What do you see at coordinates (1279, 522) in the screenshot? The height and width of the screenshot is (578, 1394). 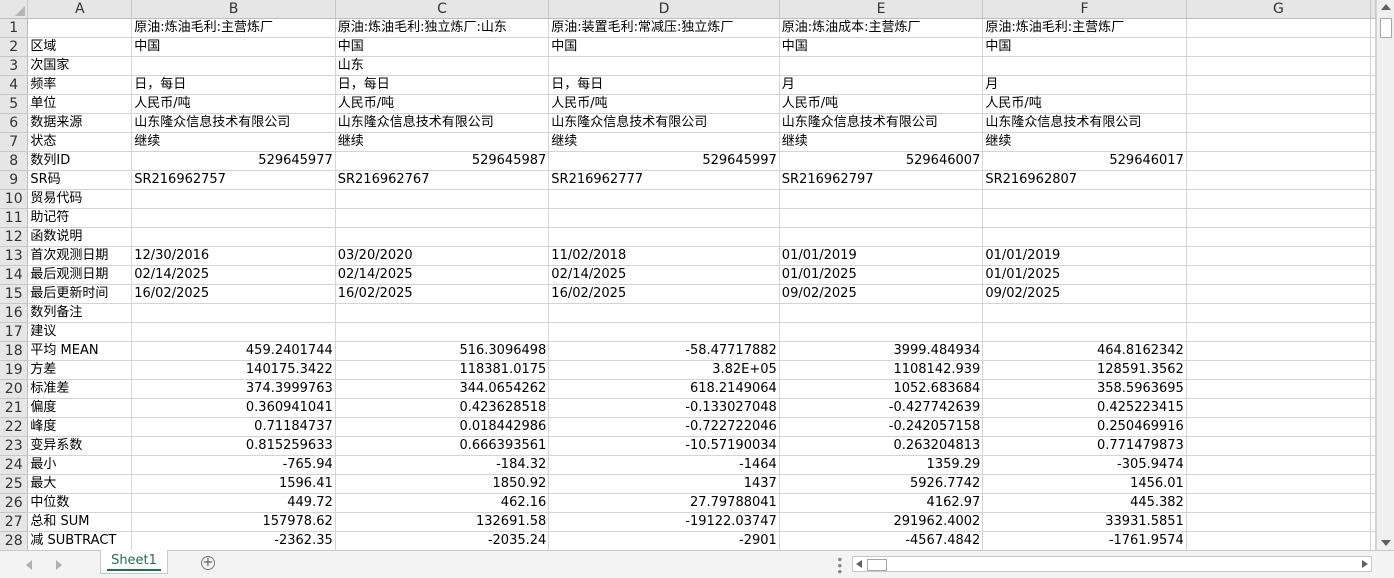 I see `cell-g27` at bounding box center [1279, 522].